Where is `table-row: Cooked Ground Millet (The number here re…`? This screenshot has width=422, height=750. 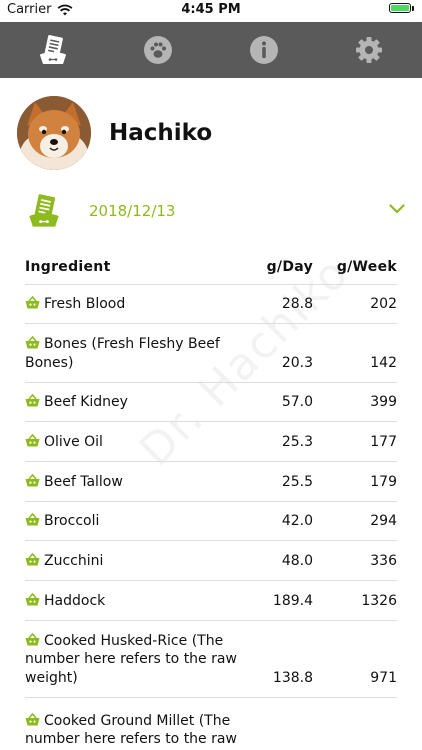
table-row: Cooked Ground Millet (The number here re… is located at coordinates (211, 724).